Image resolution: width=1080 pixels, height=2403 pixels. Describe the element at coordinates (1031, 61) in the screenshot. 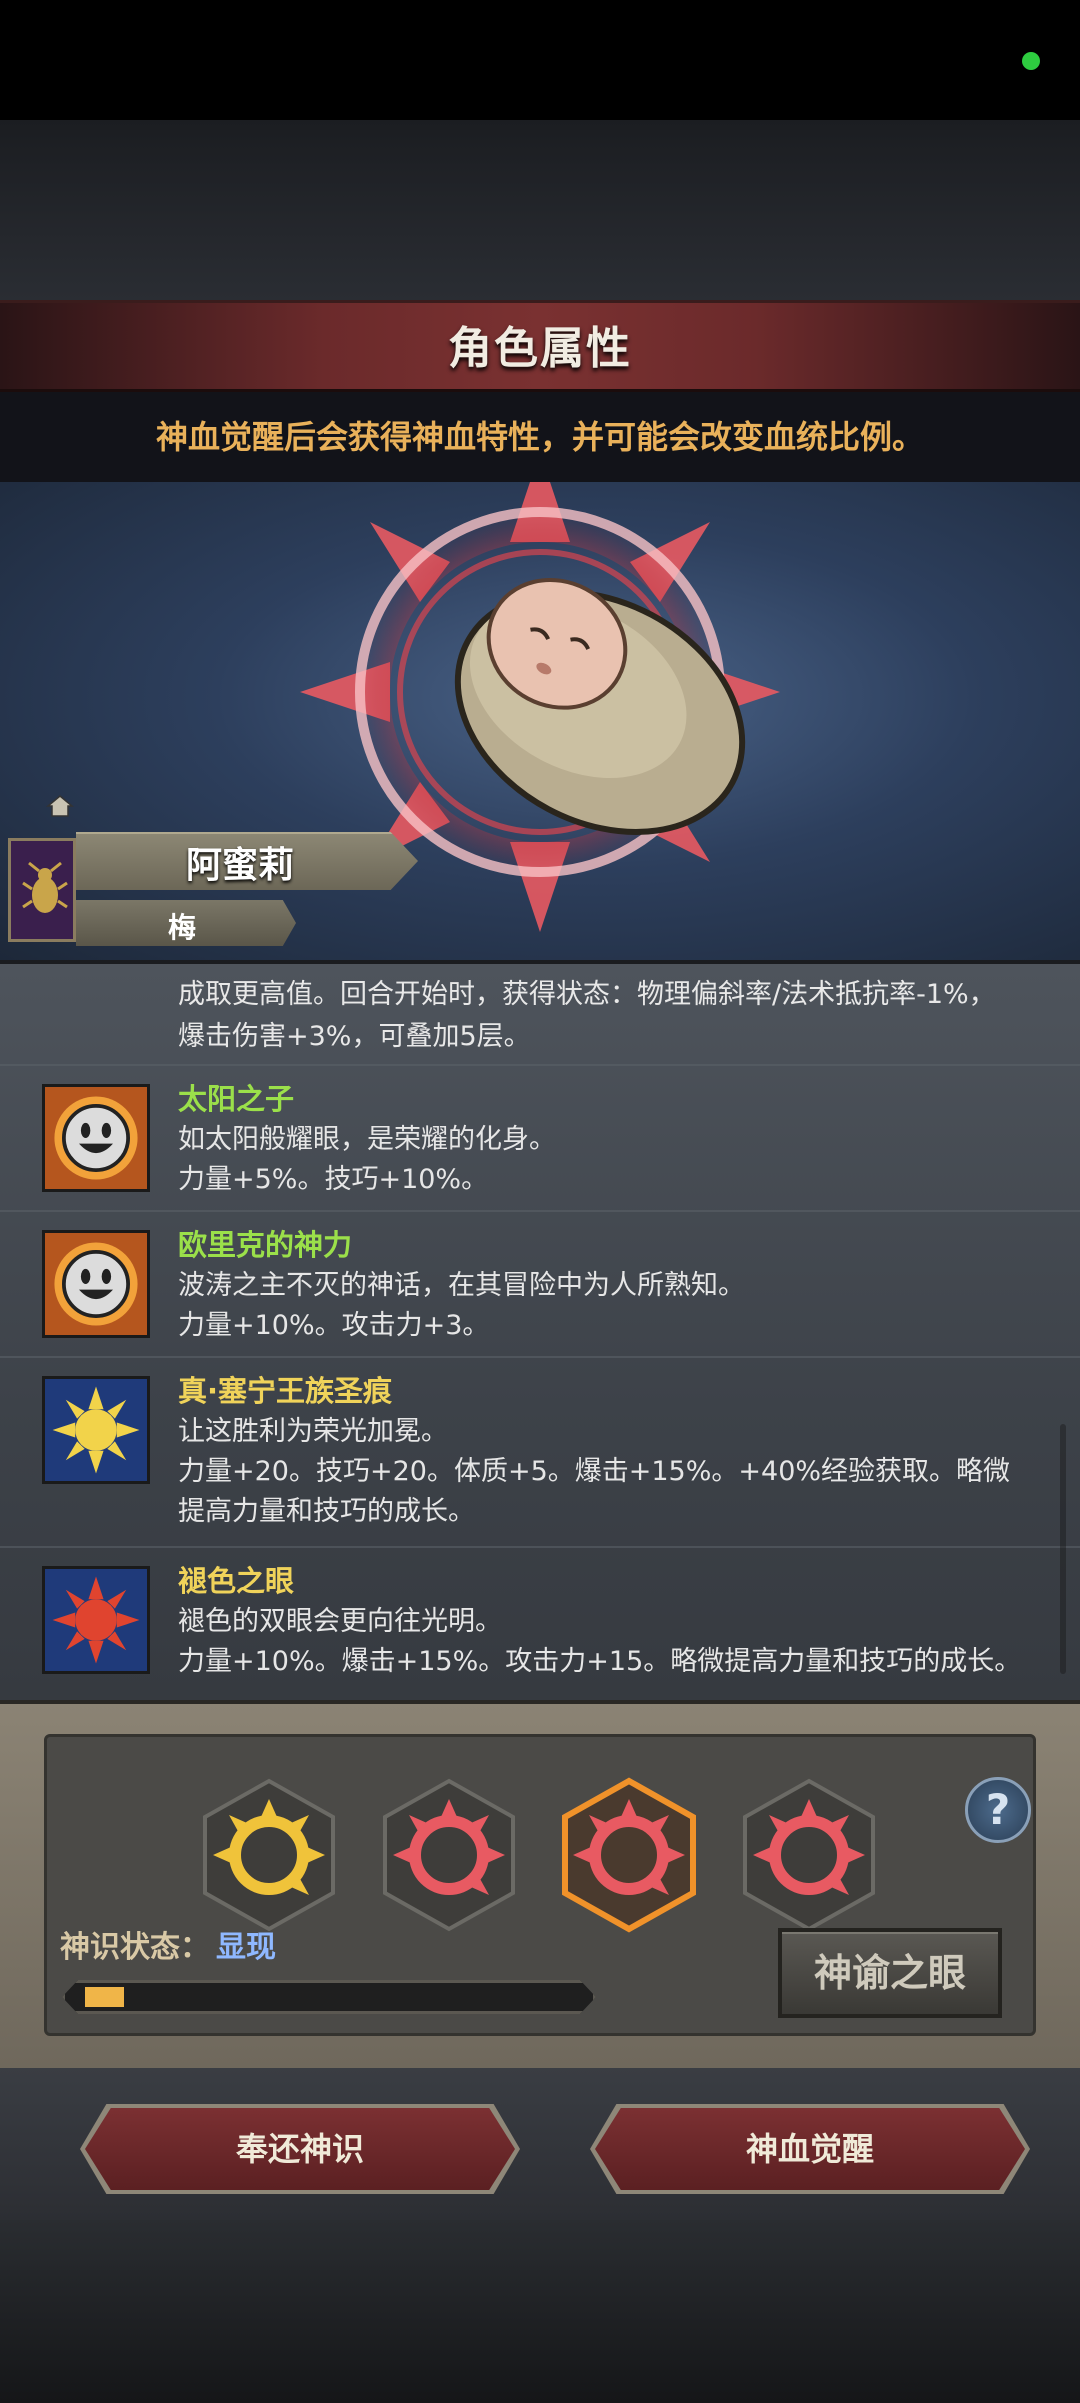

I see `camera-indicator-icon` at that location.